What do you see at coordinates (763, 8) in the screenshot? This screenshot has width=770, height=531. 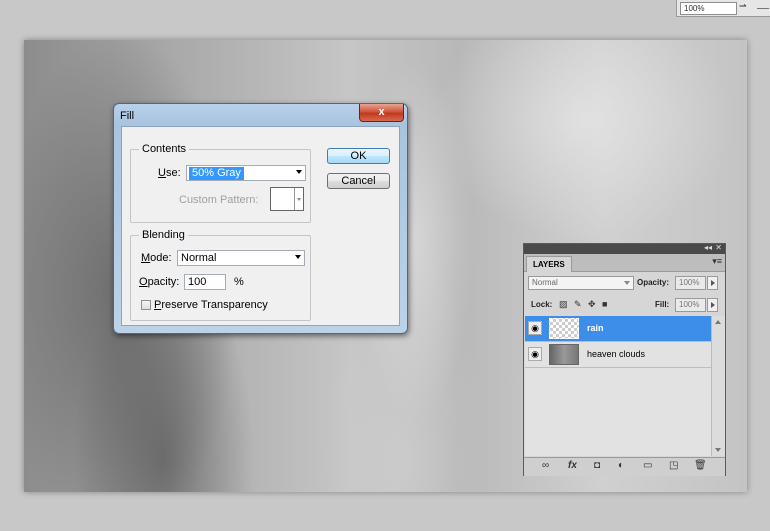 I see `zoom-slider-icon` at bounding box center [763, 8].